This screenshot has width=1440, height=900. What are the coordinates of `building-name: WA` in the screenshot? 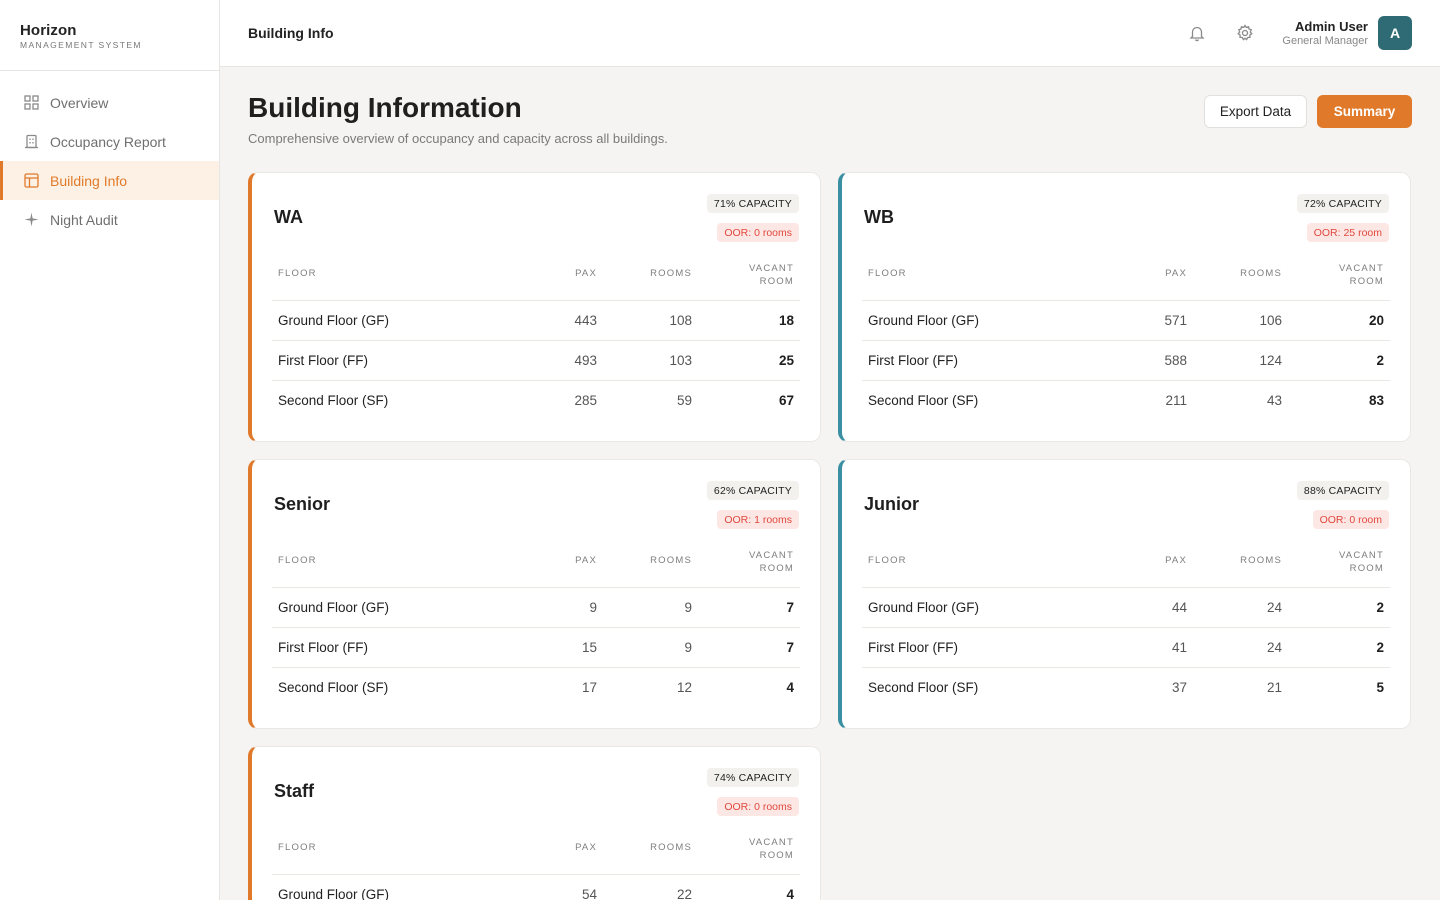 It's located at (288, 217).